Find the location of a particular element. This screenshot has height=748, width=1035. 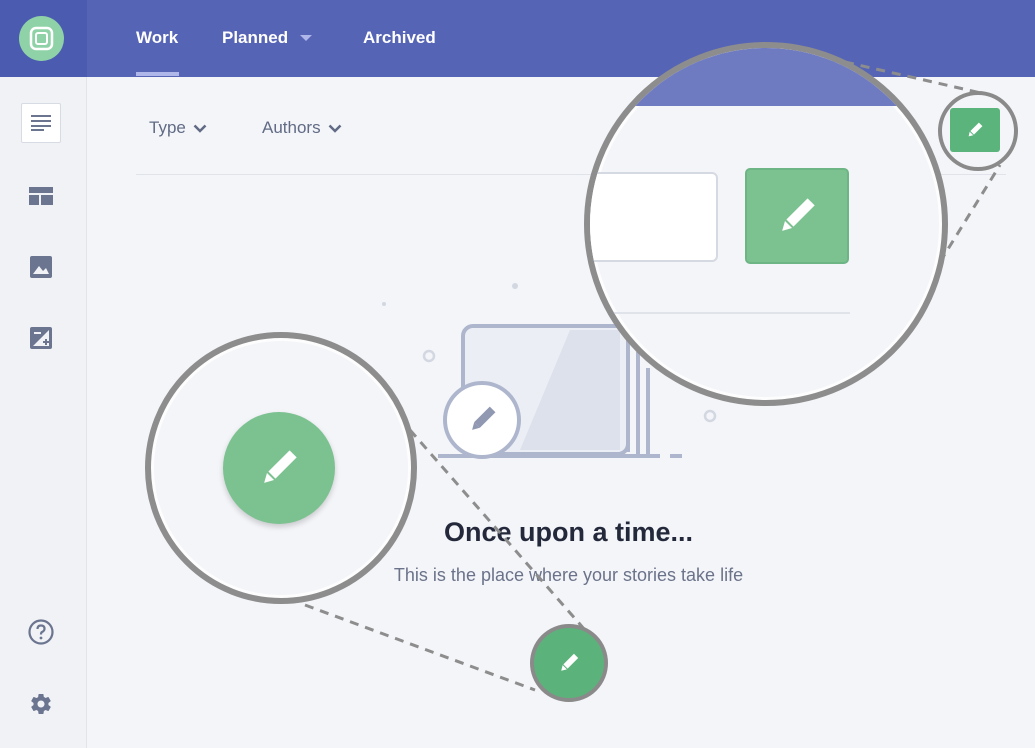

fab-magnifier is located at coordinates (281, 468).